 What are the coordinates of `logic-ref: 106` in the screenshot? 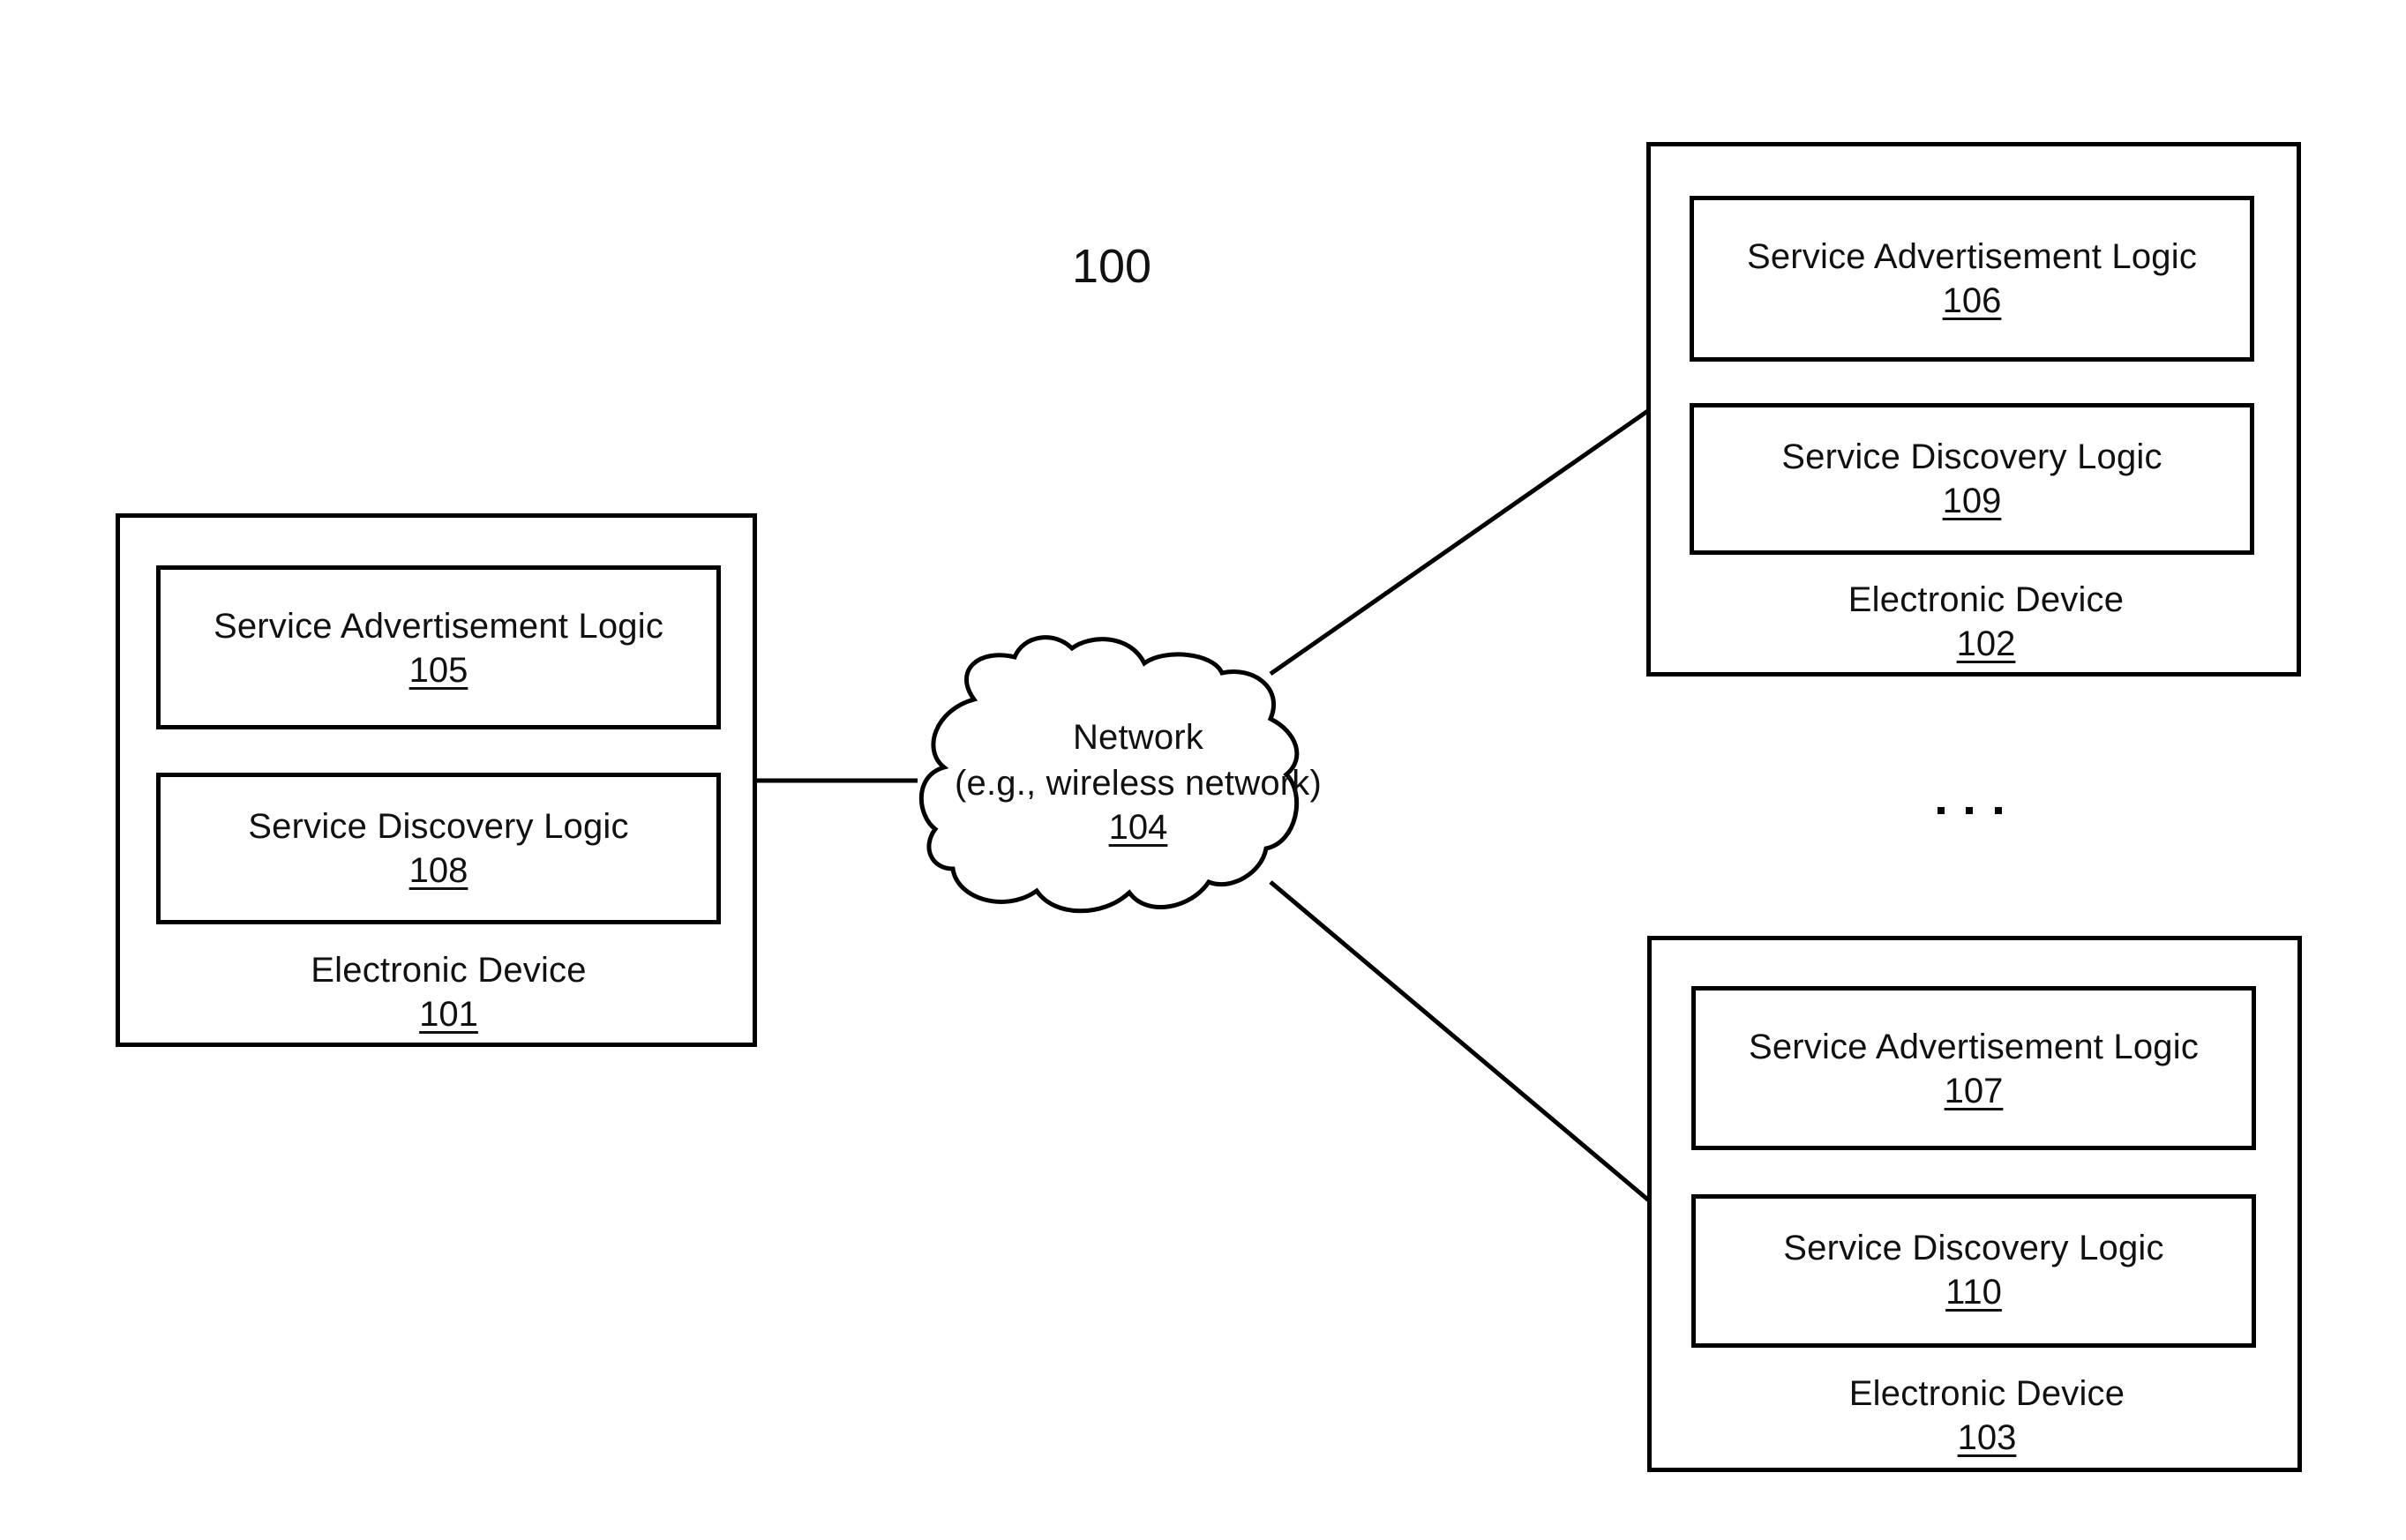 It's located at (1972, 300).